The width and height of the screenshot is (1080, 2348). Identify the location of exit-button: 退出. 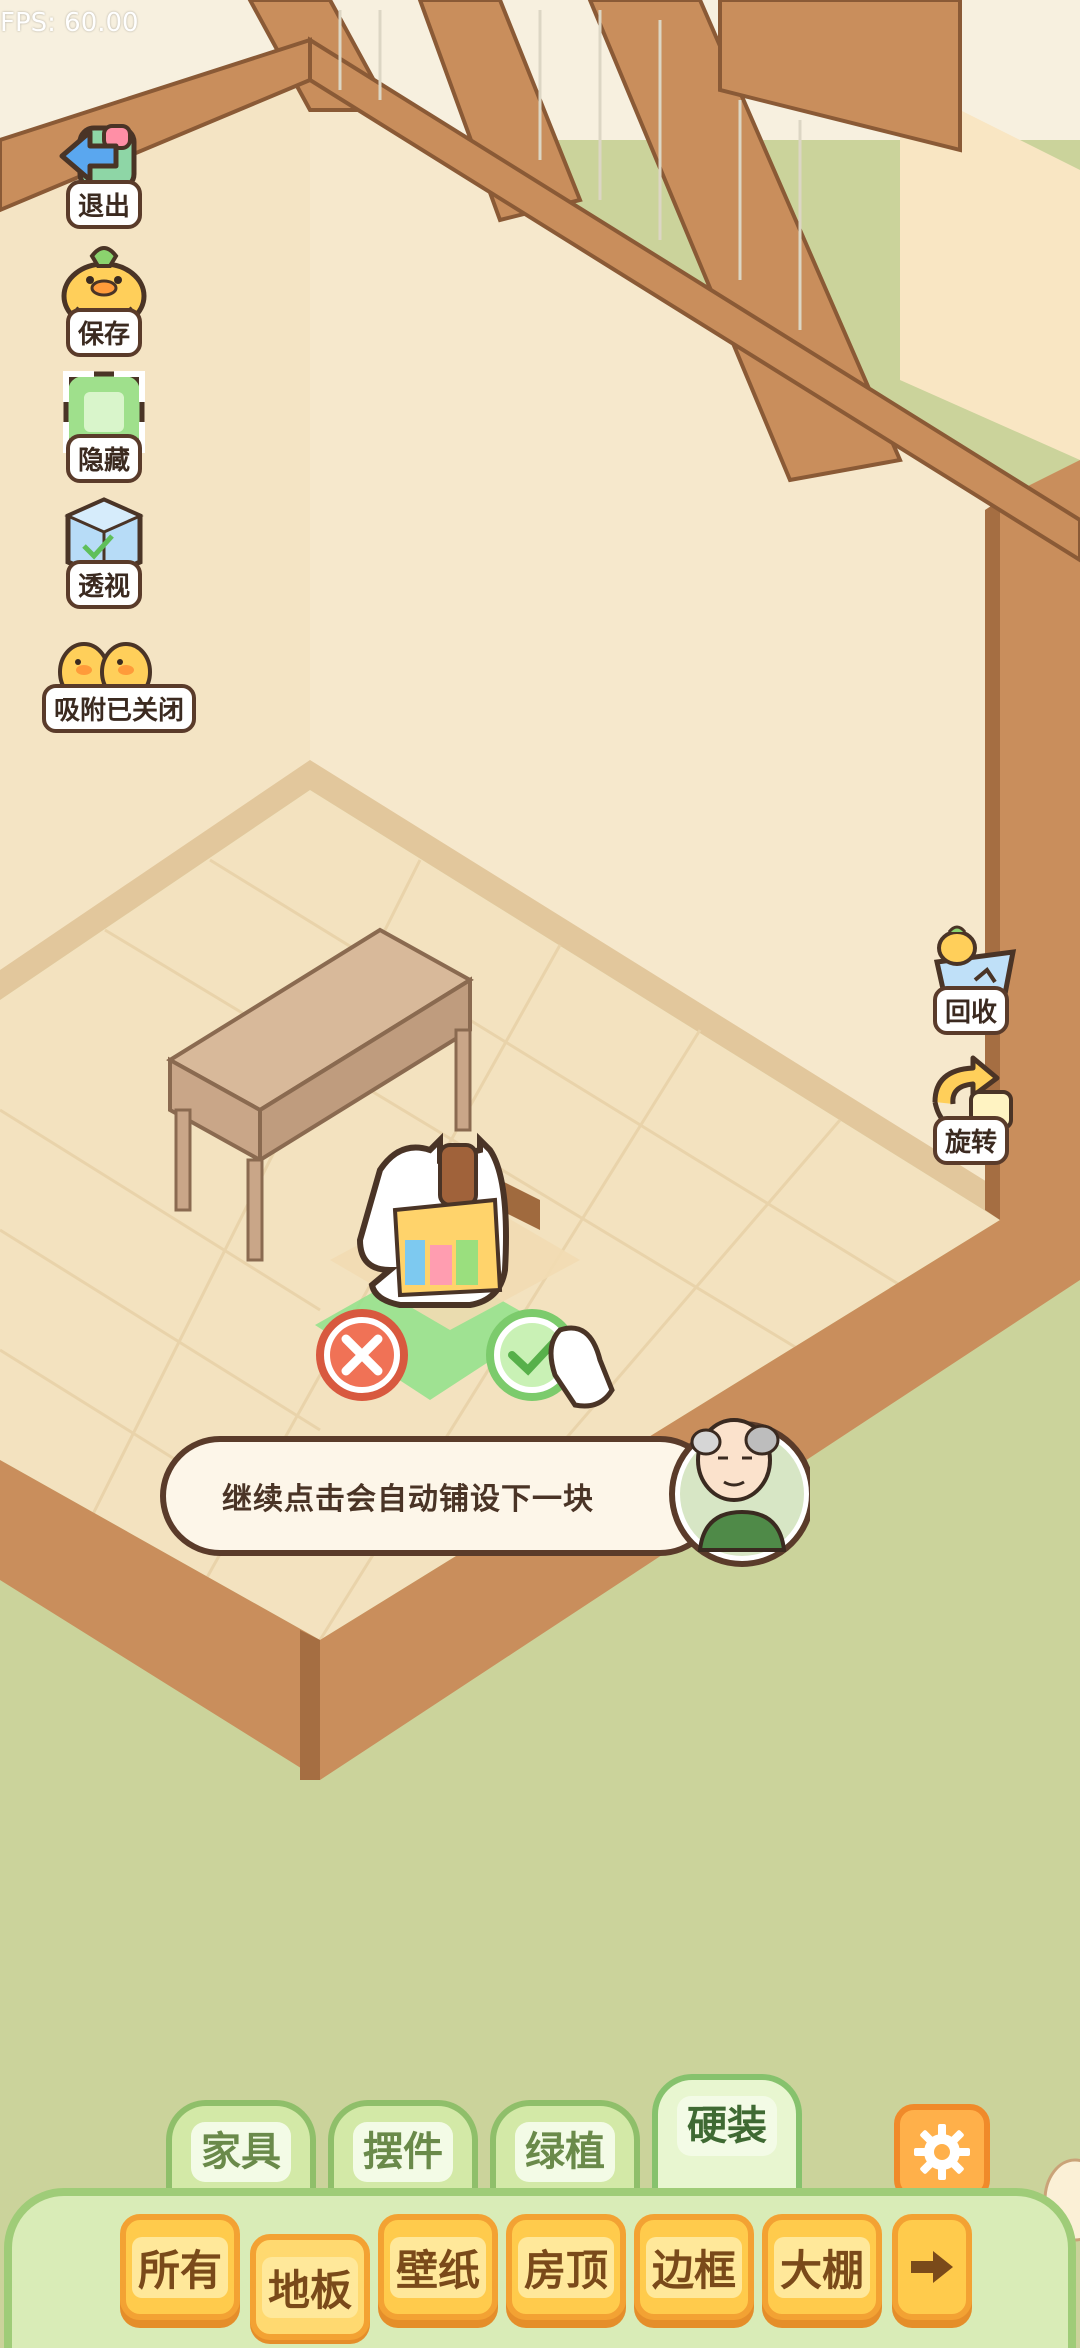
(104, 168).